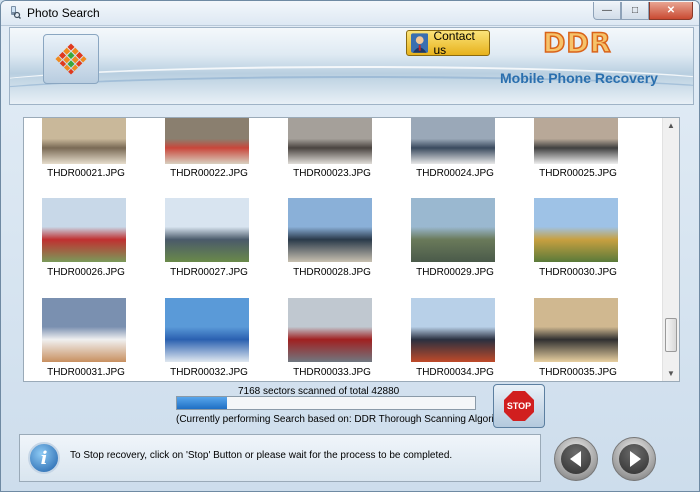  I want to click on thumbnail-caption: THDR00033.JPG, so click(332, 372).